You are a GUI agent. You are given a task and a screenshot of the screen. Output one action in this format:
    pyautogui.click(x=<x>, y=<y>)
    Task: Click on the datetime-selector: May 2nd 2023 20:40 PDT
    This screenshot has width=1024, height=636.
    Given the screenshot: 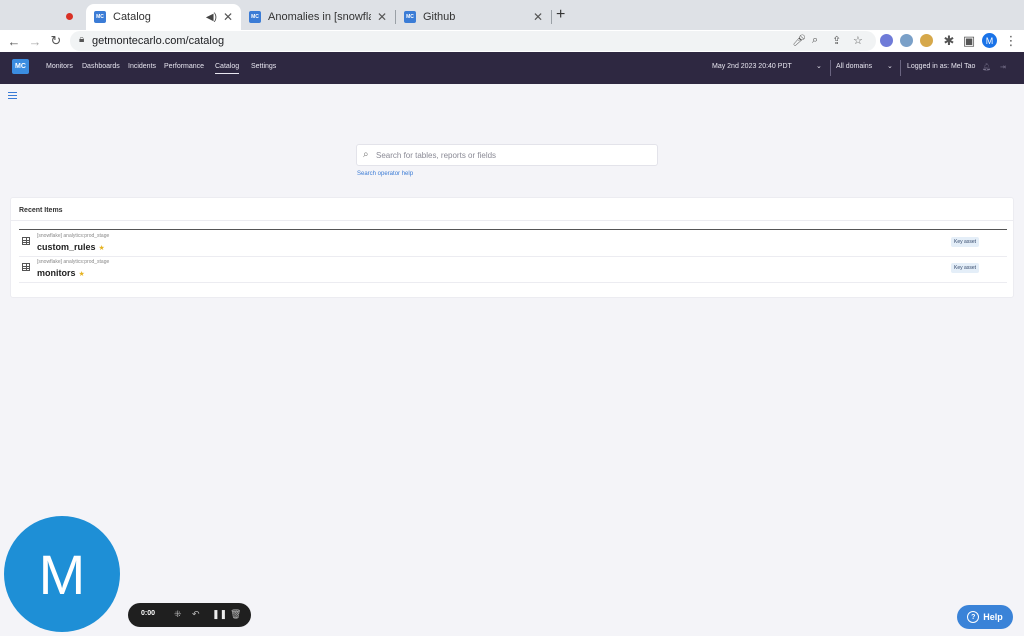 What is the action you would take?
    pyautogui.click(x=752, y=66)
    